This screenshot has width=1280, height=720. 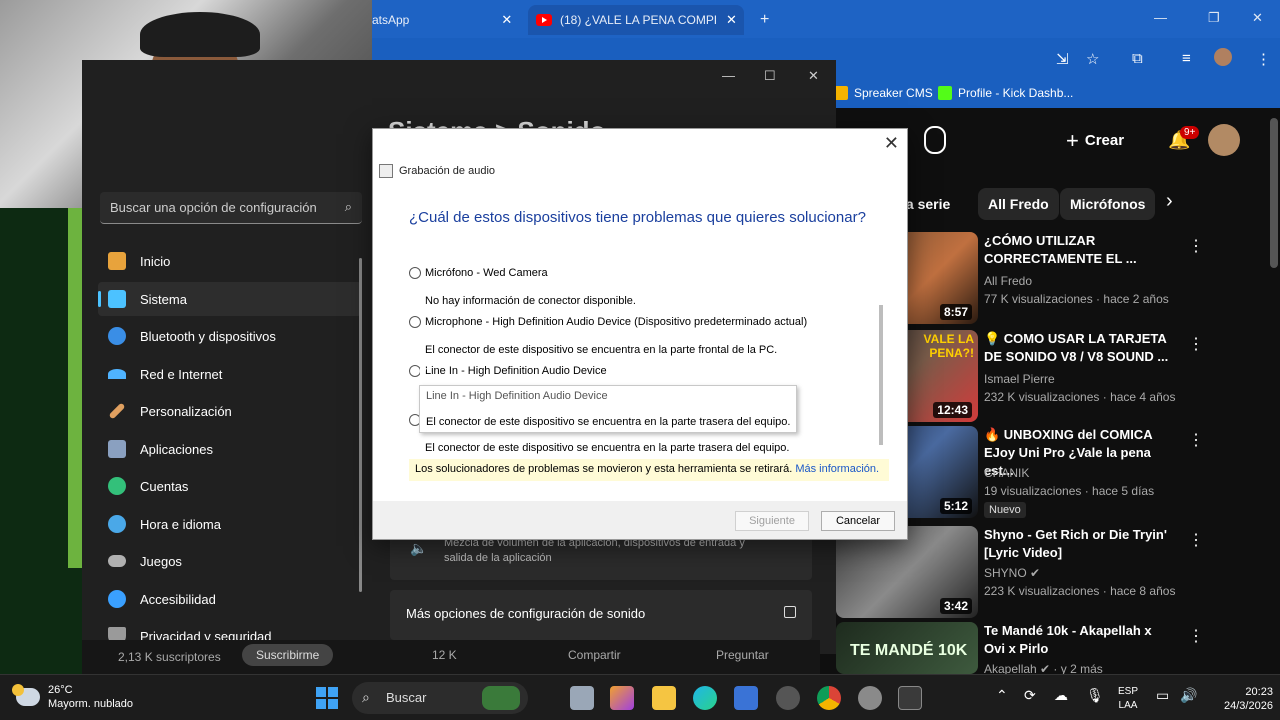 What do you see at coordinates (169, 657) in the screenshot?
I see `subscriber-count: 2,13 K suscriptores` at bounding box center [169, 657].